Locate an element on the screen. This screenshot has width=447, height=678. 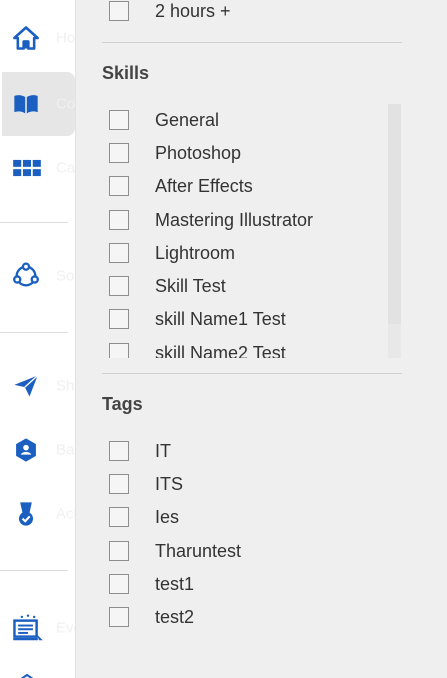
nav-badges: Badges is located at coordinates (37, 450).